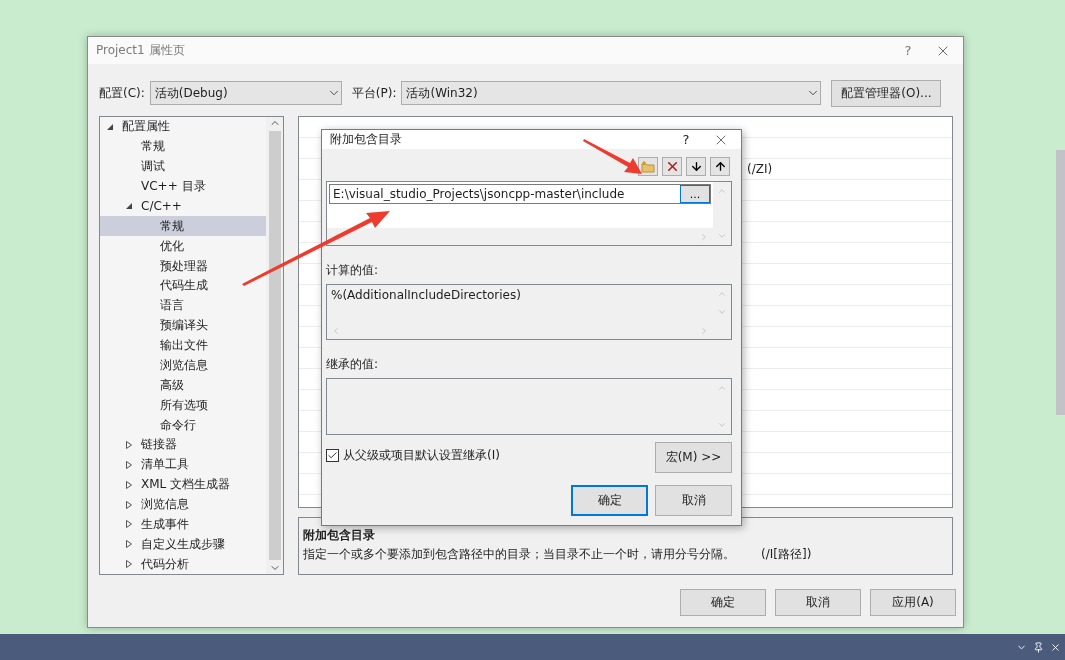 This screenshot has width=1065, height=660. What do you see at coordinates (183, 127) in the screenshot?
I see `tree-item: 配置属性` at bounding box center [183, 127].